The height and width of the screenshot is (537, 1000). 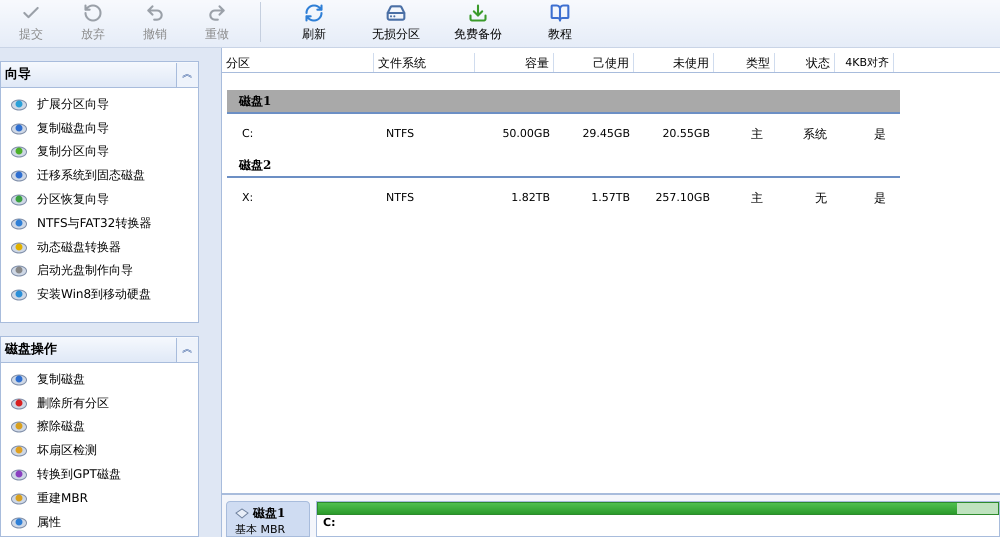 What do you see at coordinates (104, 175) in the screenshot?
I see `sidebar-item: 迁移系统到固态磁盘` at bounding box center [104, 175].